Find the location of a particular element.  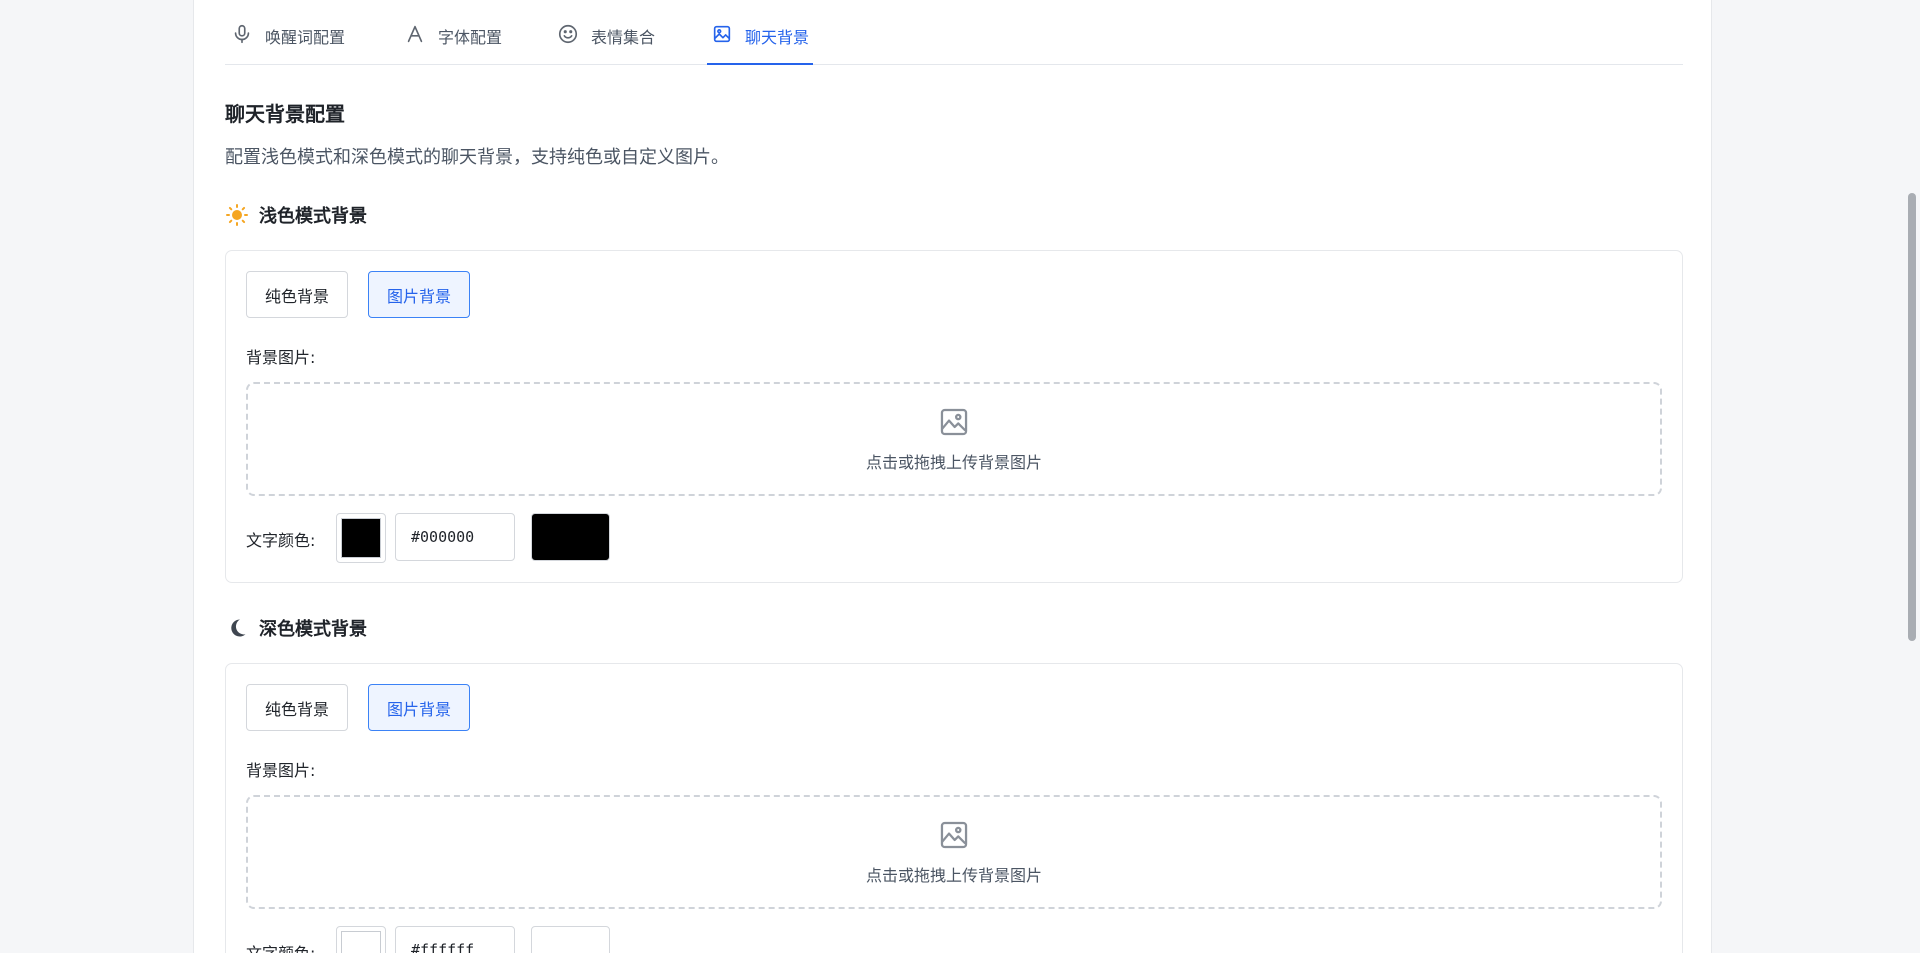

microphone-icon is located at coordinates (242, 34).